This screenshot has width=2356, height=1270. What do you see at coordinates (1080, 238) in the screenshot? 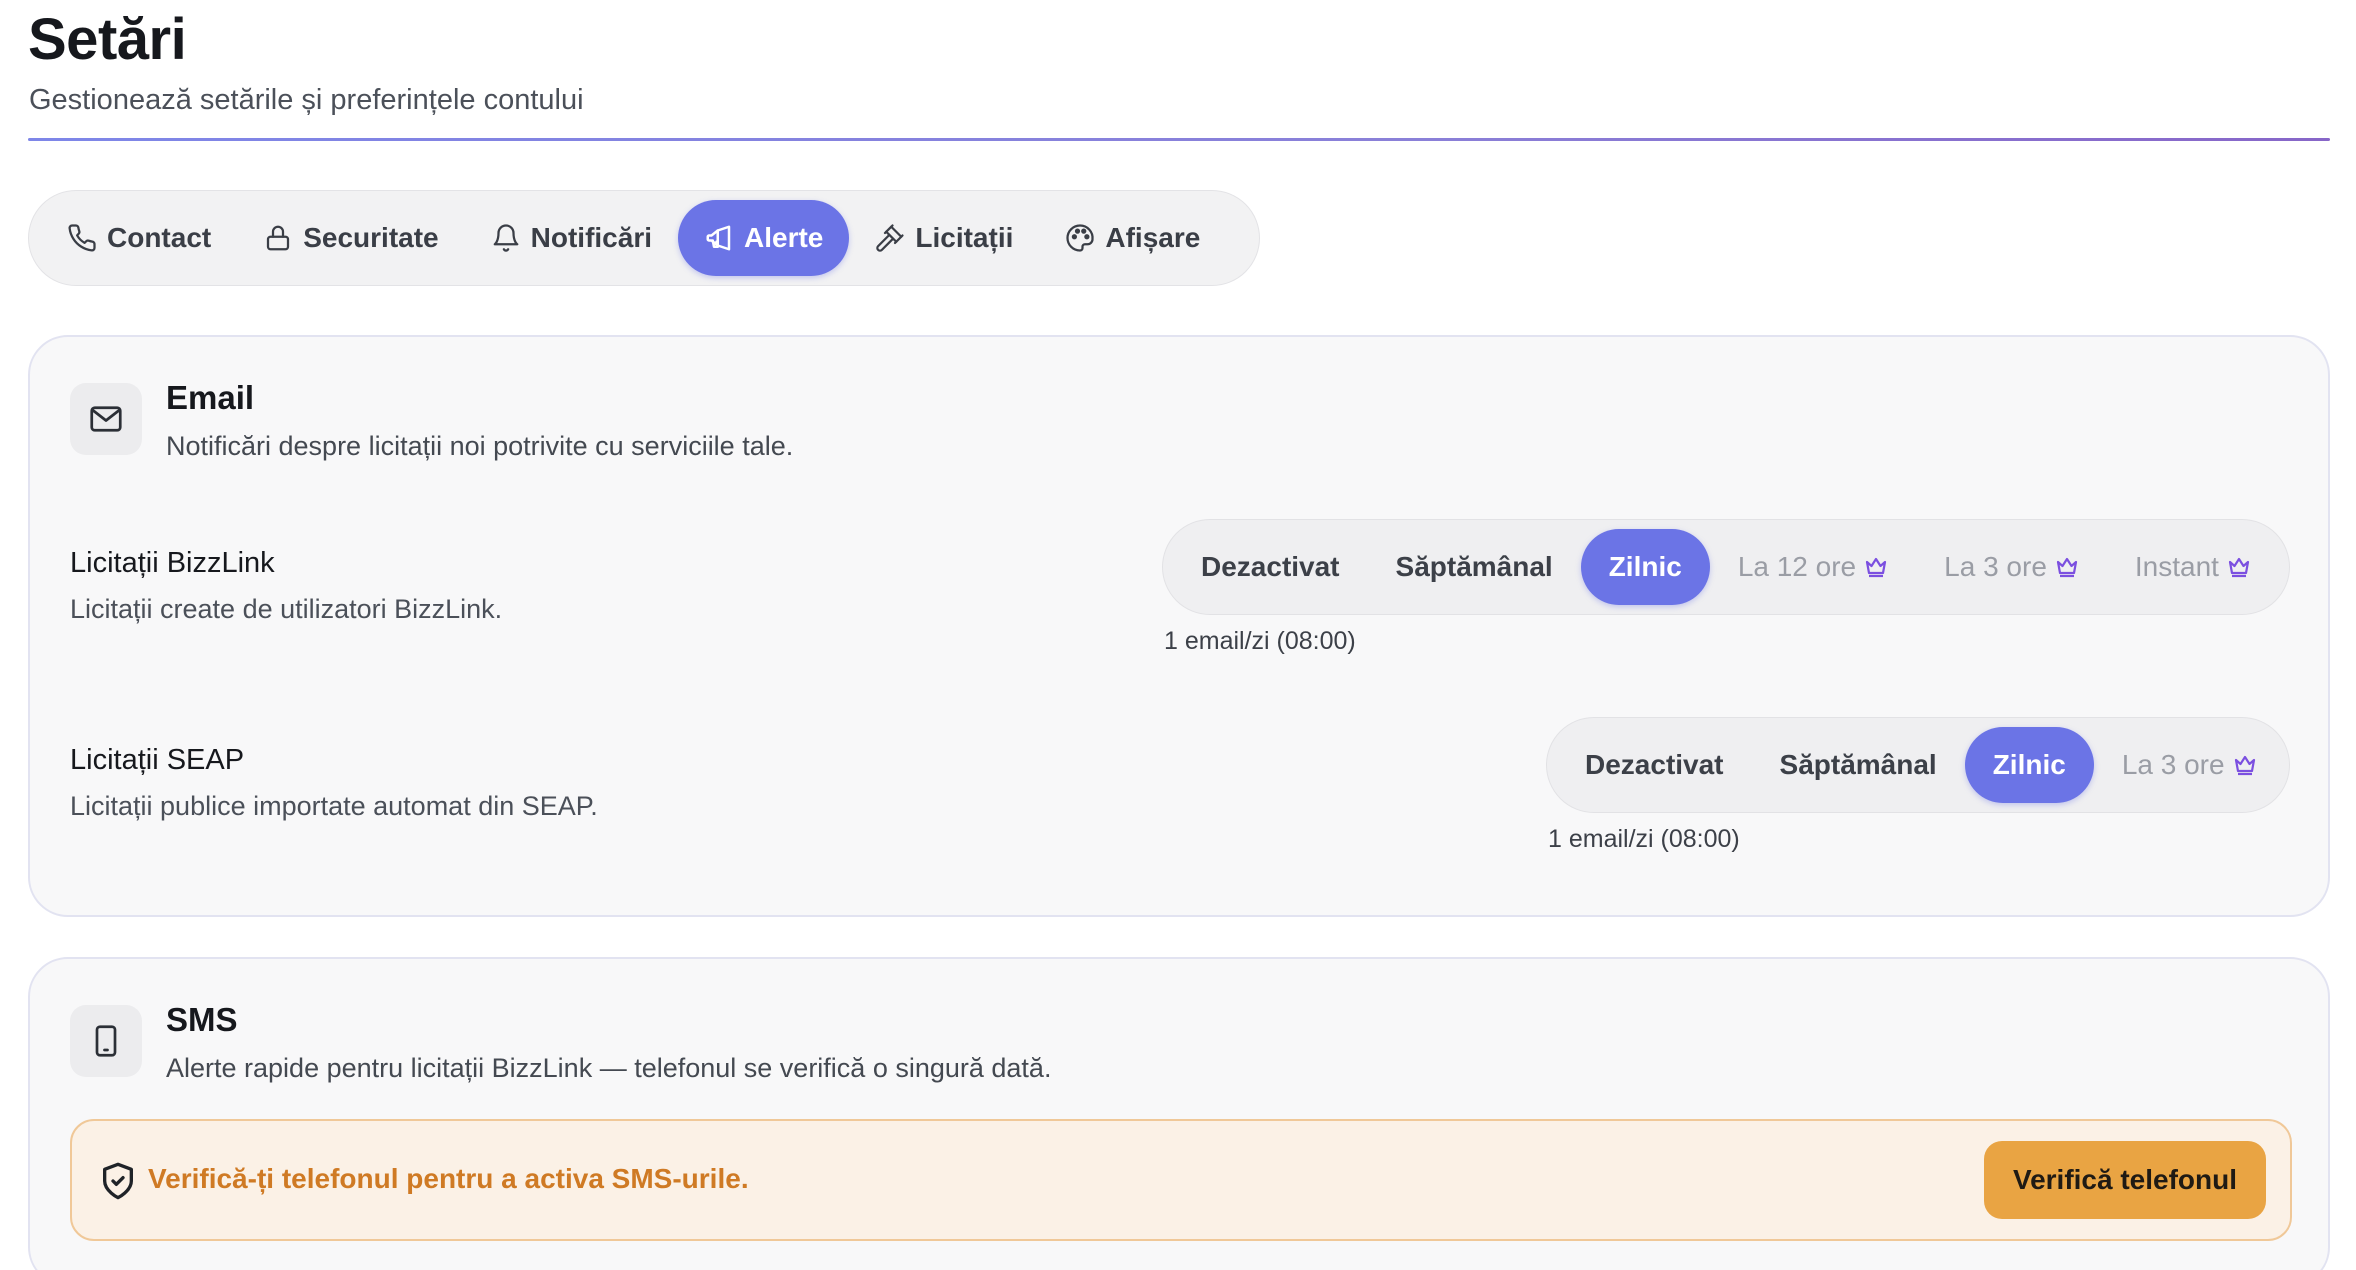
I see `palette-icon` at bounding box center [1080, 238].